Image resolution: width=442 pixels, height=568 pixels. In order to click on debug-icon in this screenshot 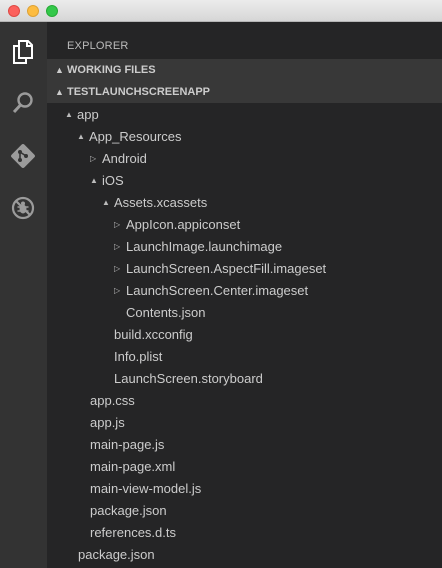, I will do `click(23, 208)`.